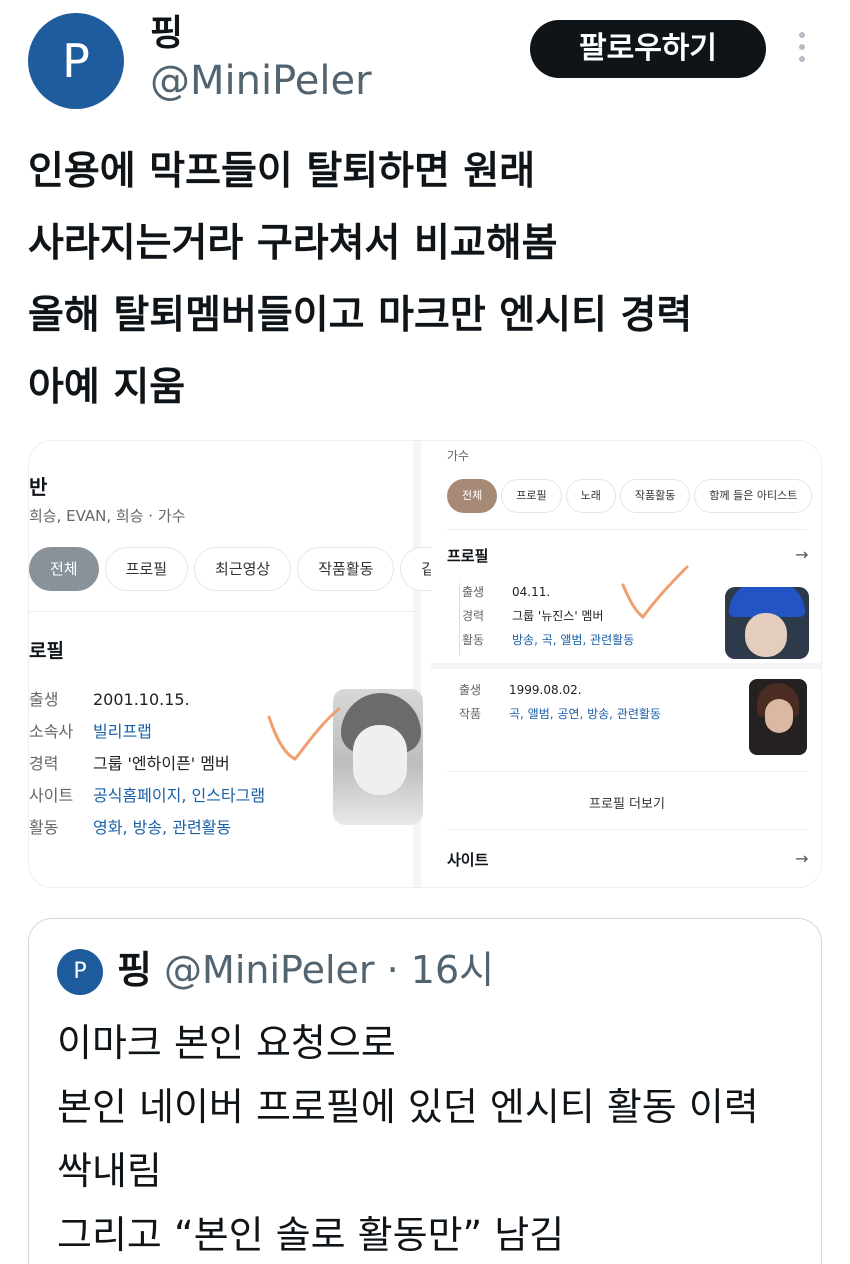 Image resolution: width=850 pixels, height=1264 pixels. I want to click on profile-row: 소속사 빌리프랩, so click(90, 731).